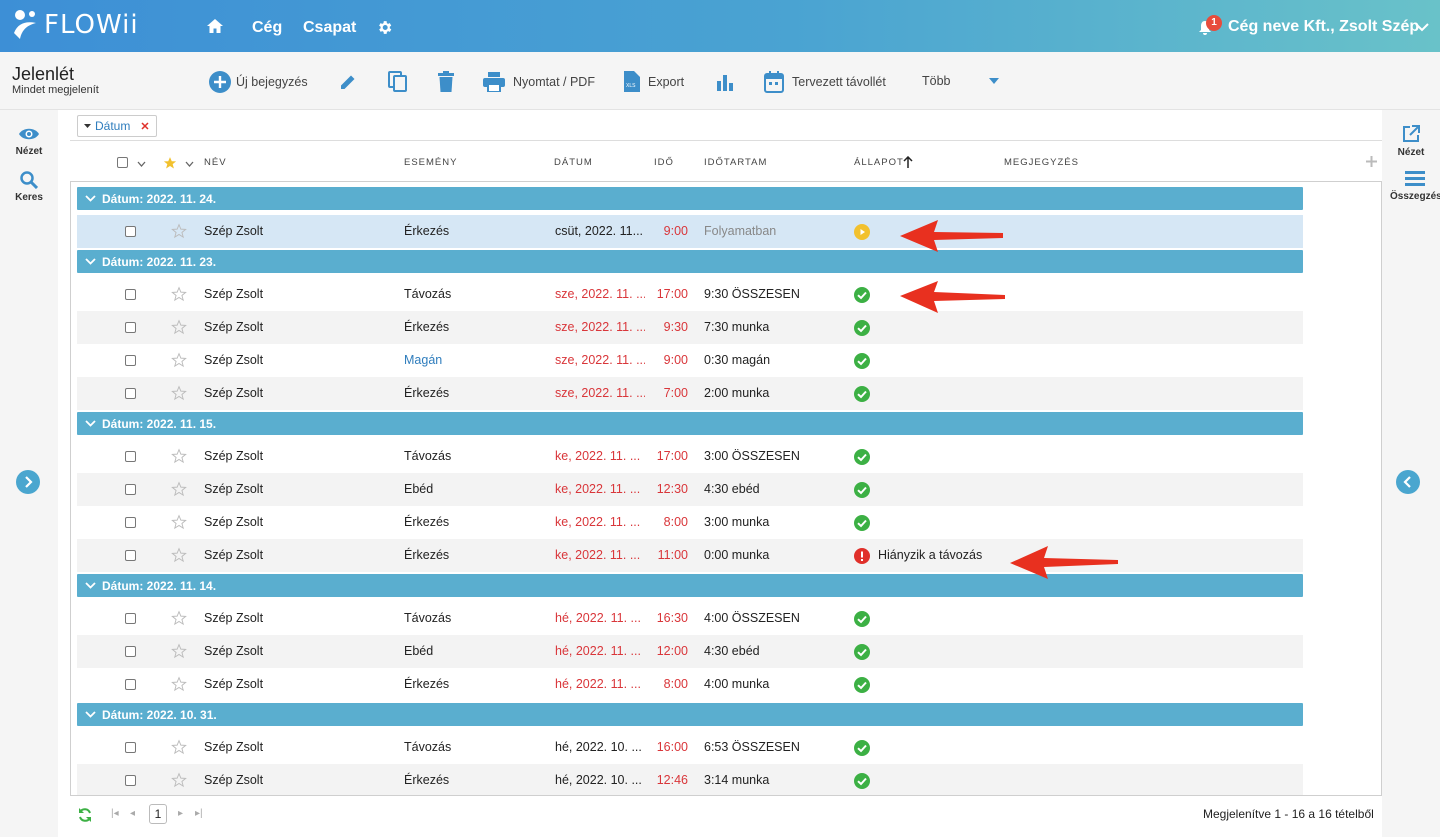  I want to click on col-date: DÁTUM, so click(573, 162).